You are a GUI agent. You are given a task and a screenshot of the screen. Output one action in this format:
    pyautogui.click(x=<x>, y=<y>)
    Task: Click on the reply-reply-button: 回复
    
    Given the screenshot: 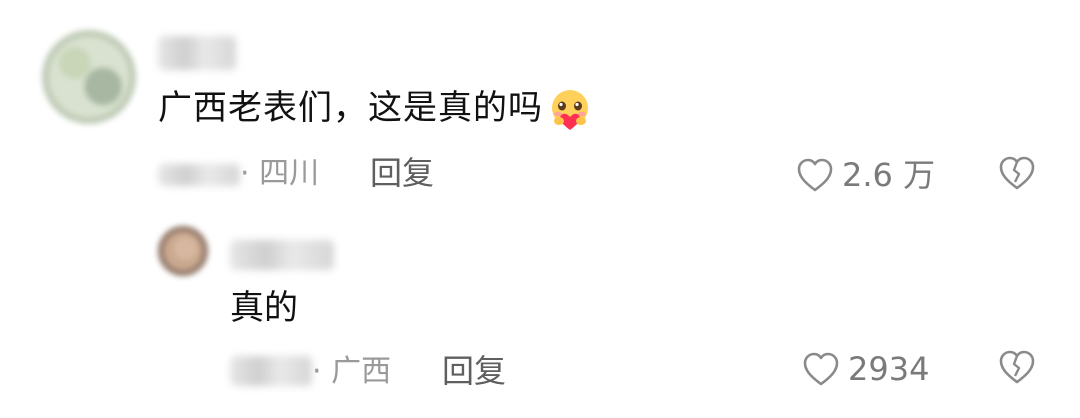 What is the action you would take?
    pyautogui.click(x=474, y=371)
    